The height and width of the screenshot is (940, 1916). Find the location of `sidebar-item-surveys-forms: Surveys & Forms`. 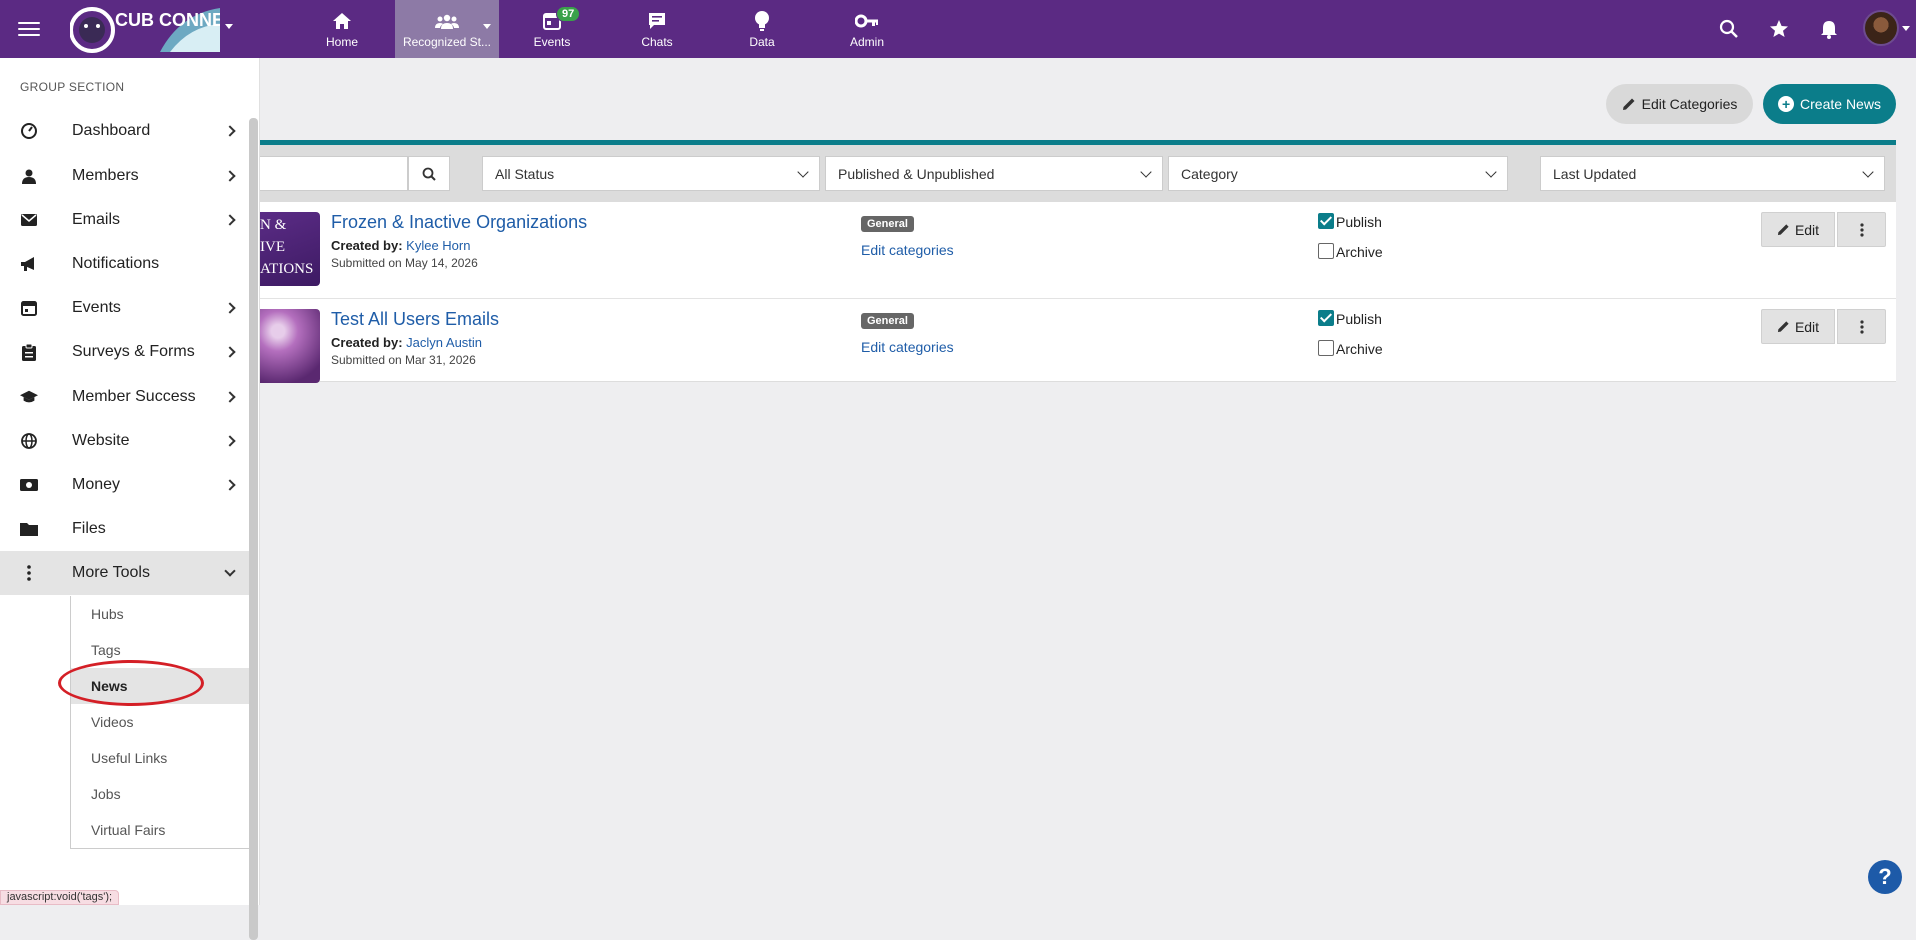

sidebar-item-surveys-forms: Surveys & Forms is located at coordinates (124, 352).